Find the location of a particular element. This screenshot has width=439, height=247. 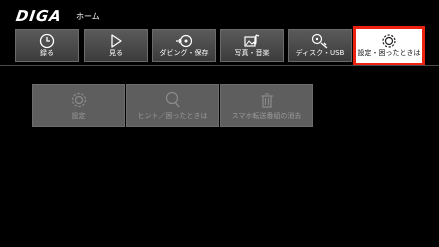

tab-record: 録る is located at coordinates (47, 45).